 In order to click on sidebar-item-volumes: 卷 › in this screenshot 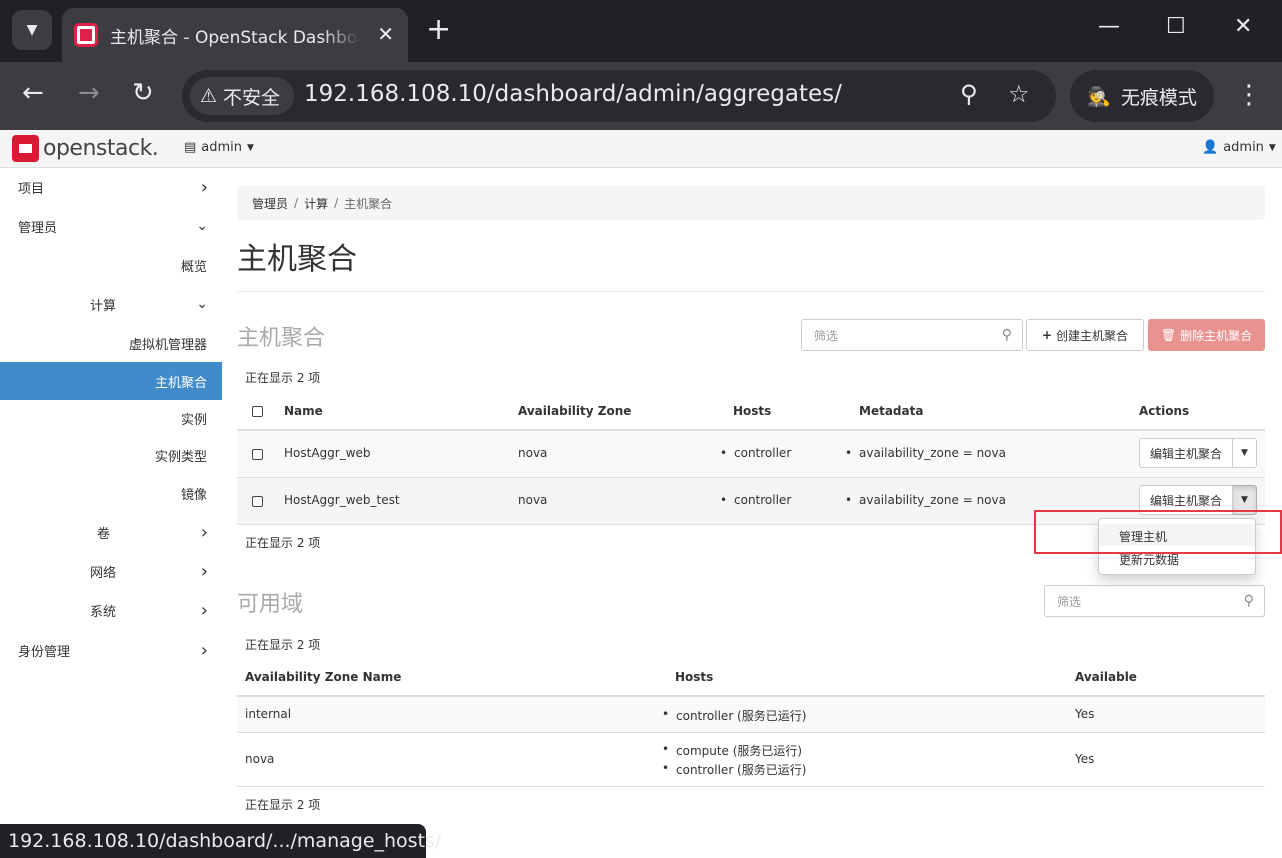, I will do `click(111, 532)`.